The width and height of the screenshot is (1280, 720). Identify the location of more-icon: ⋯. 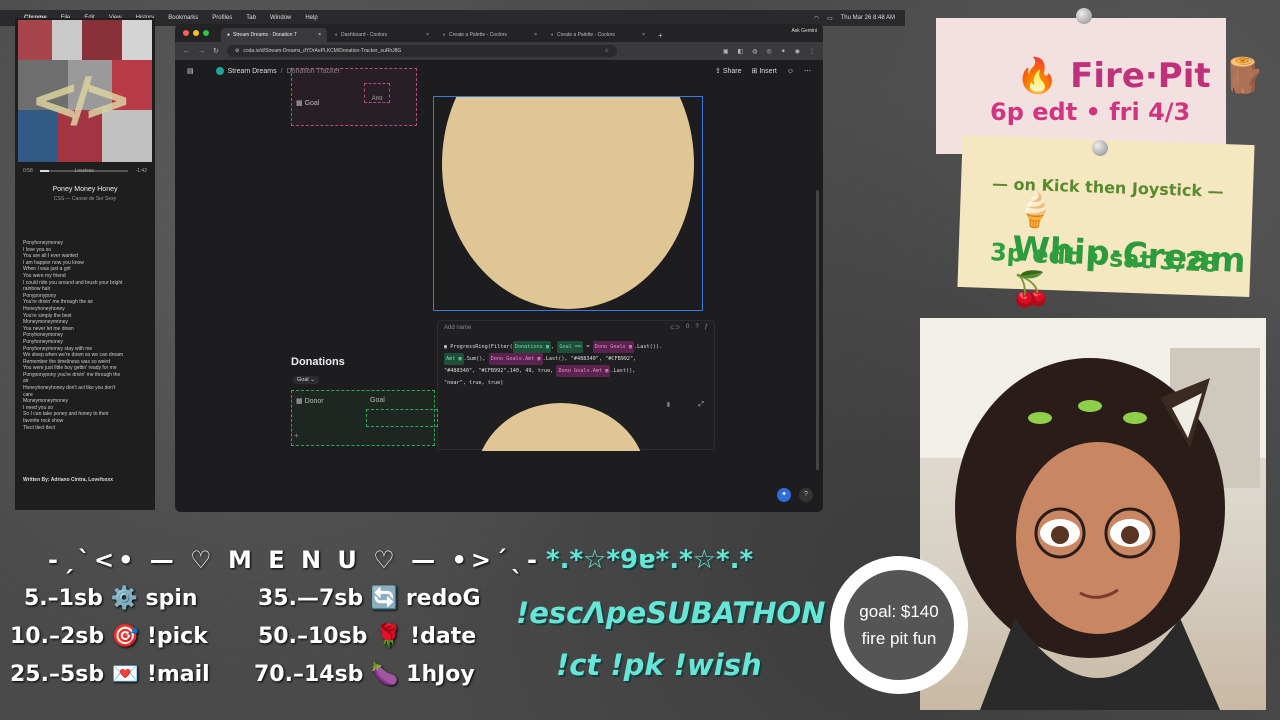
(807, 71).